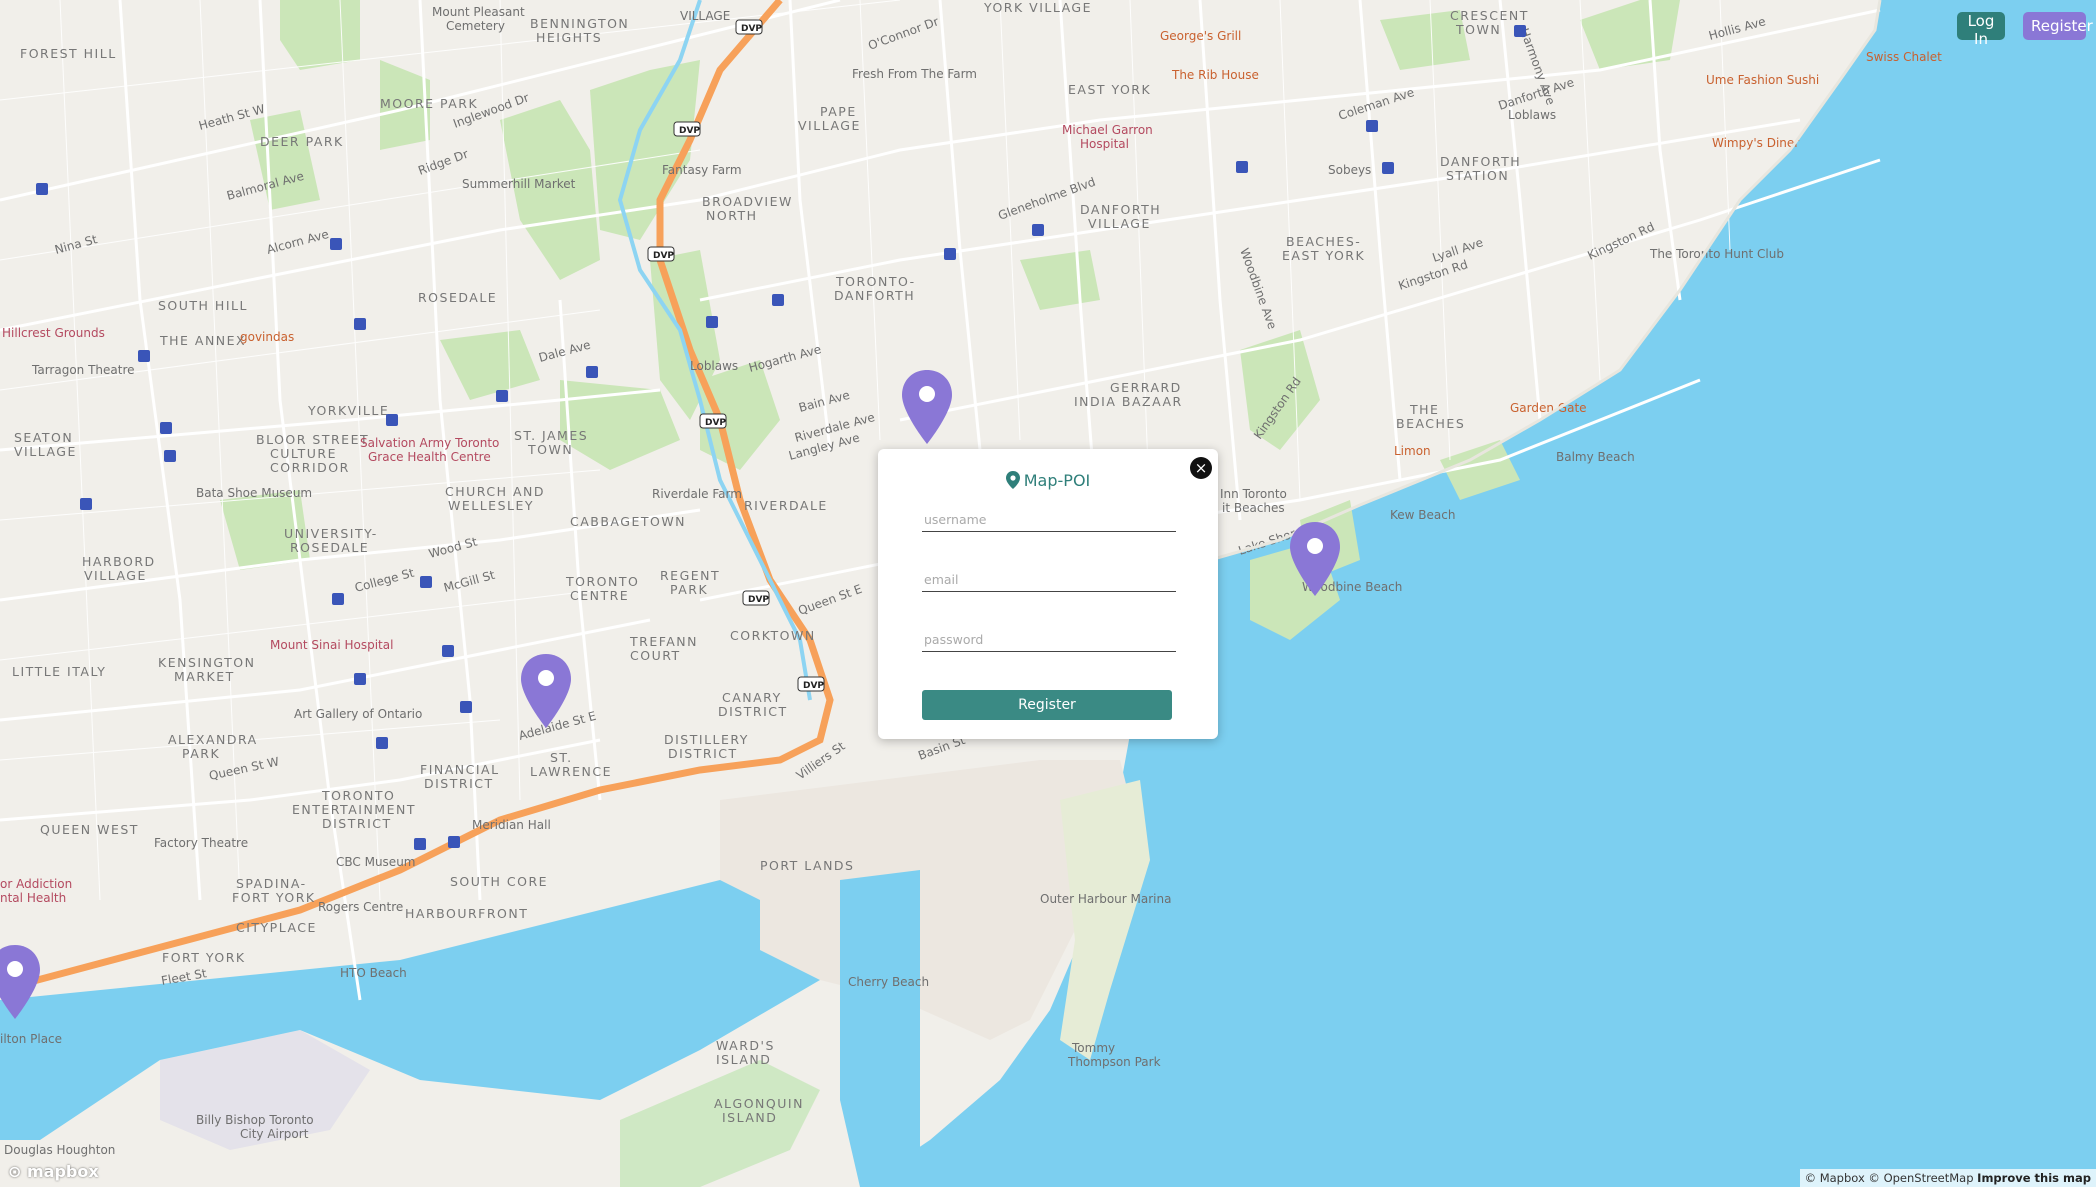 The image size is (2096, 1187). What do you see at coordinates (202, 340) in the screenshot?
I see `svg-text: THE ANNEX` at bounding box center [202, 340].